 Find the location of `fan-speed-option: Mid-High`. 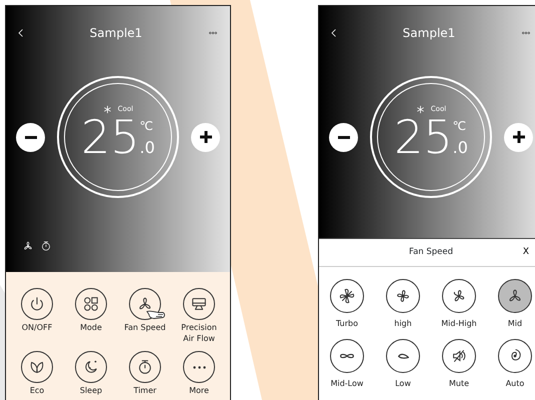

fan-speed-option: Mid-High is located at coordinates (459, 308).